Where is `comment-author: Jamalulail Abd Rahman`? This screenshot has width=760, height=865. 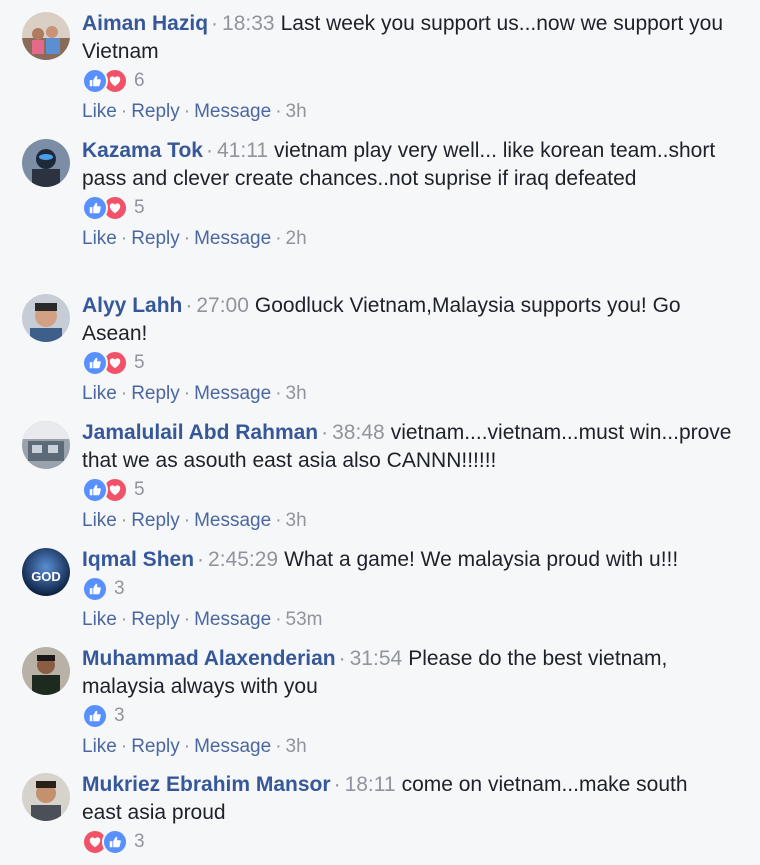
comment-author: Jamalulail Abd Rahman is located at coordinates (200, 432).